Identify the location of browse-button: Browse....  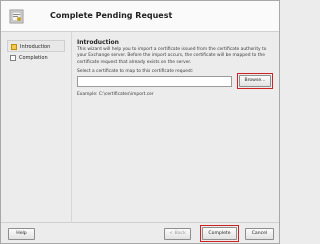
(255, 81).